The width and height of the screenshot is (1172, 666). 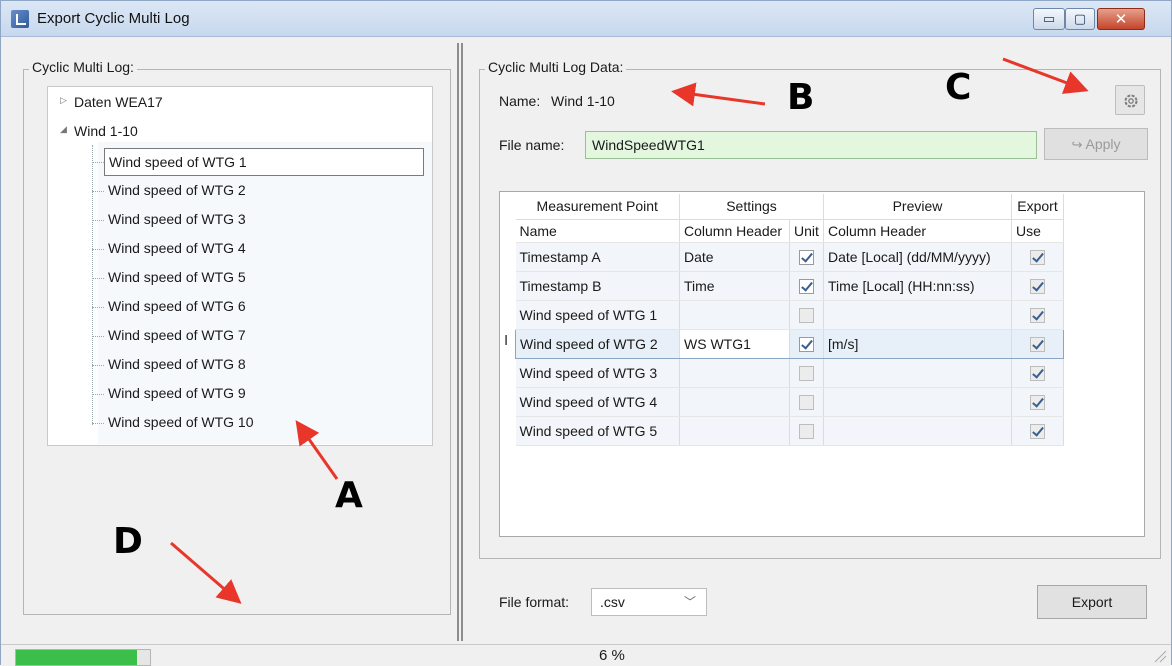 What do you see at coordinates (917, 231) in the screenshot?
I see `column-header-preview: Column Header` at bounding box center [917, 231].